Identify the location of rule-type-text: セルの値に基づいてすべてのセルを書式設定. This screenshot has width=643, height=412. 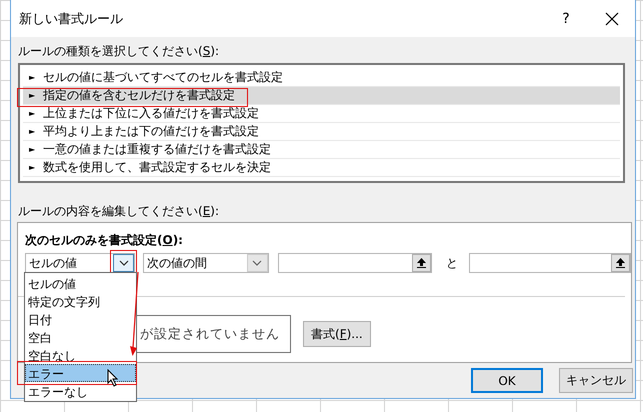
(163, 77).